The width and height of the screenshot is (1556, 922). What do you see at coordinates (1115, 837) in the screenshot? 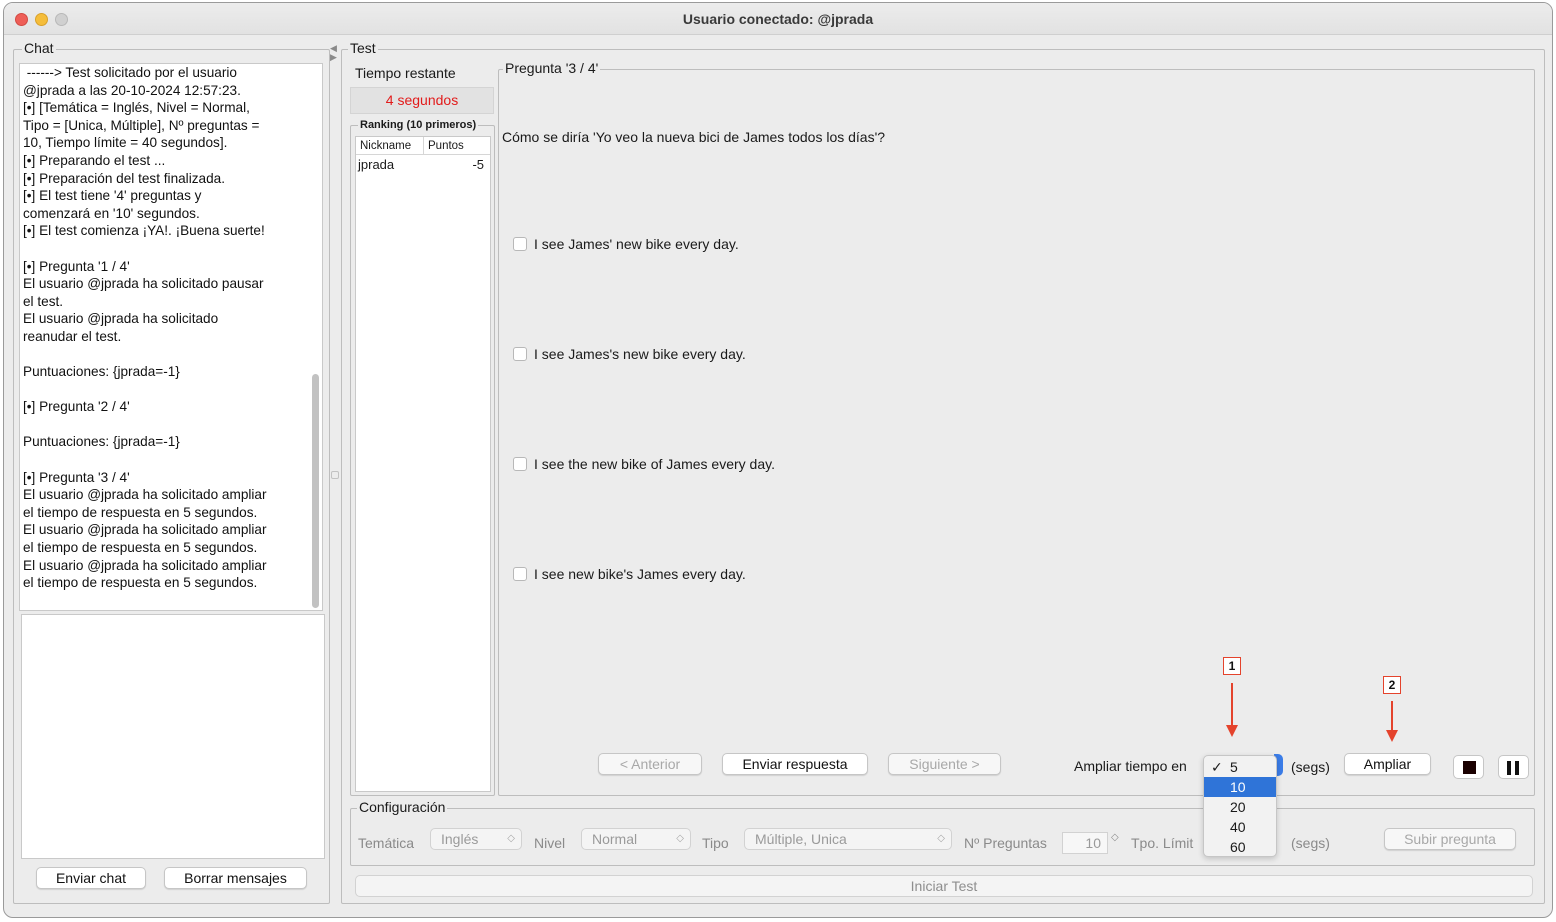
I see `stepper-arrows-icon: ◇` at bounding box center [1115, 837].